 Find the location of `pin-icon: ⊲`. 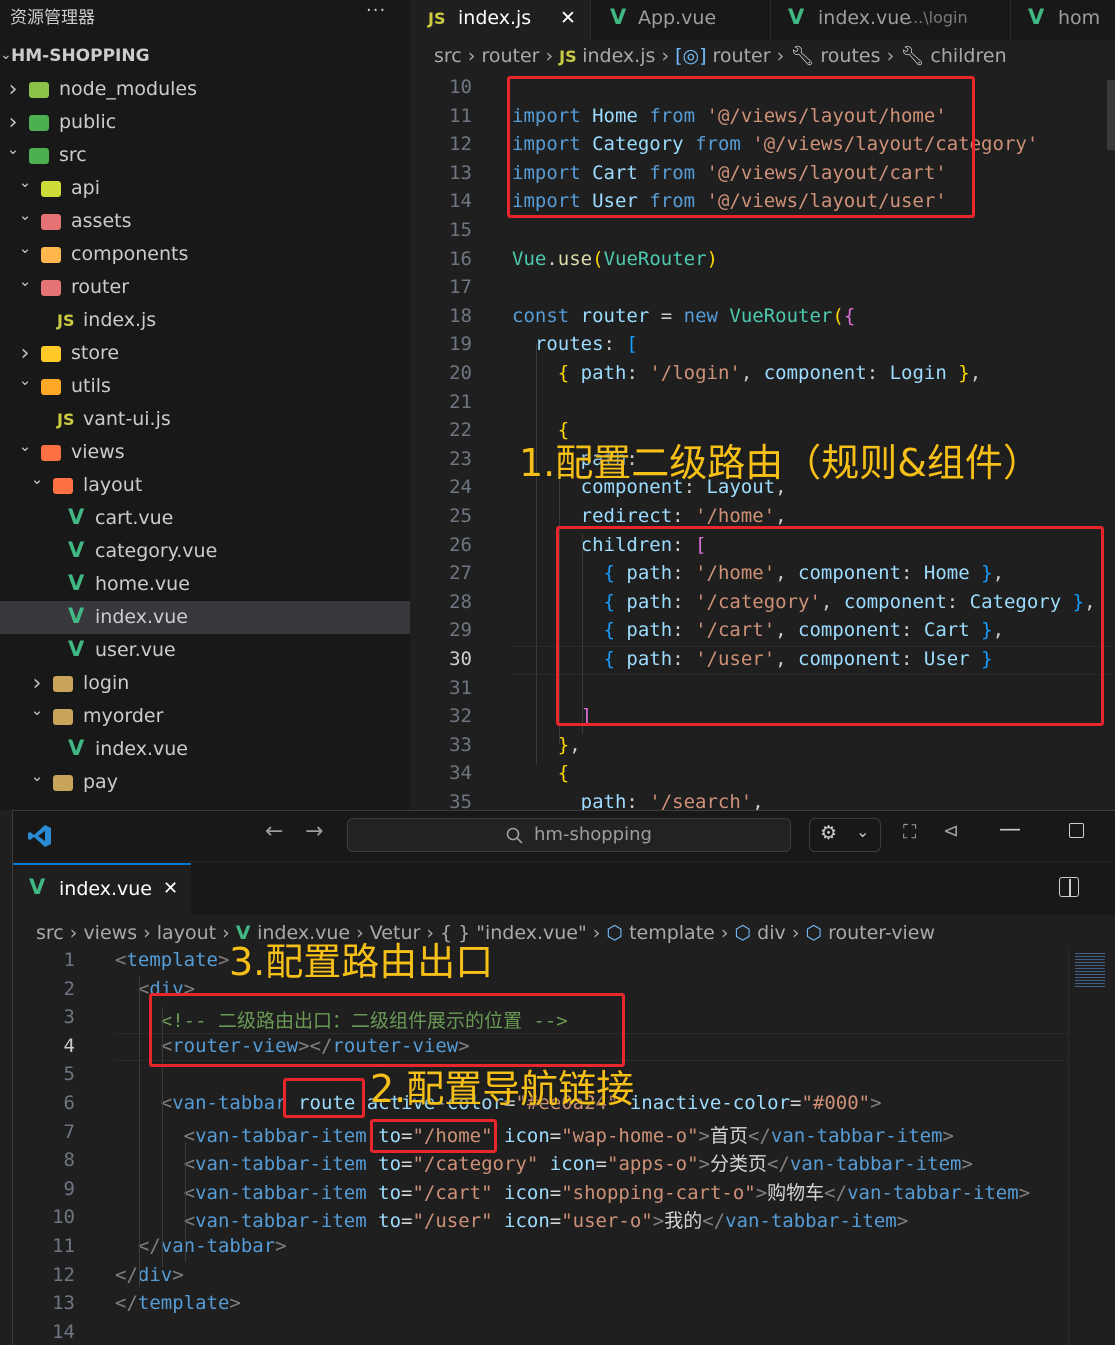

pin-icon: ⊲ is located at coordinates (951, 831).